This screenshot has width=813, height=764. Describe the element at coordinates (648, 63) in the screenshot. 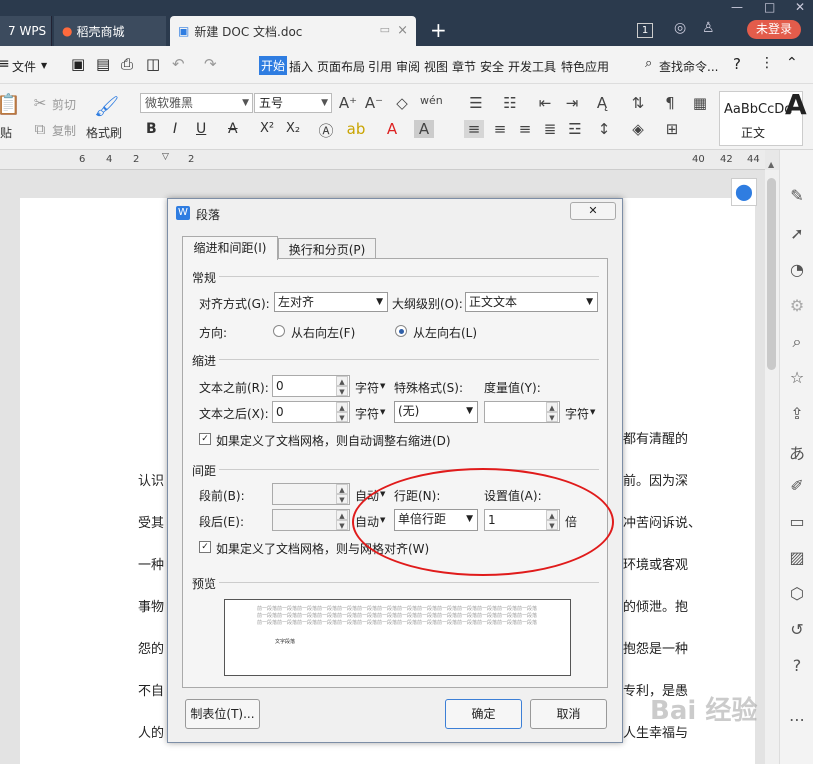

I see `search-icon: ⌕` at that location.